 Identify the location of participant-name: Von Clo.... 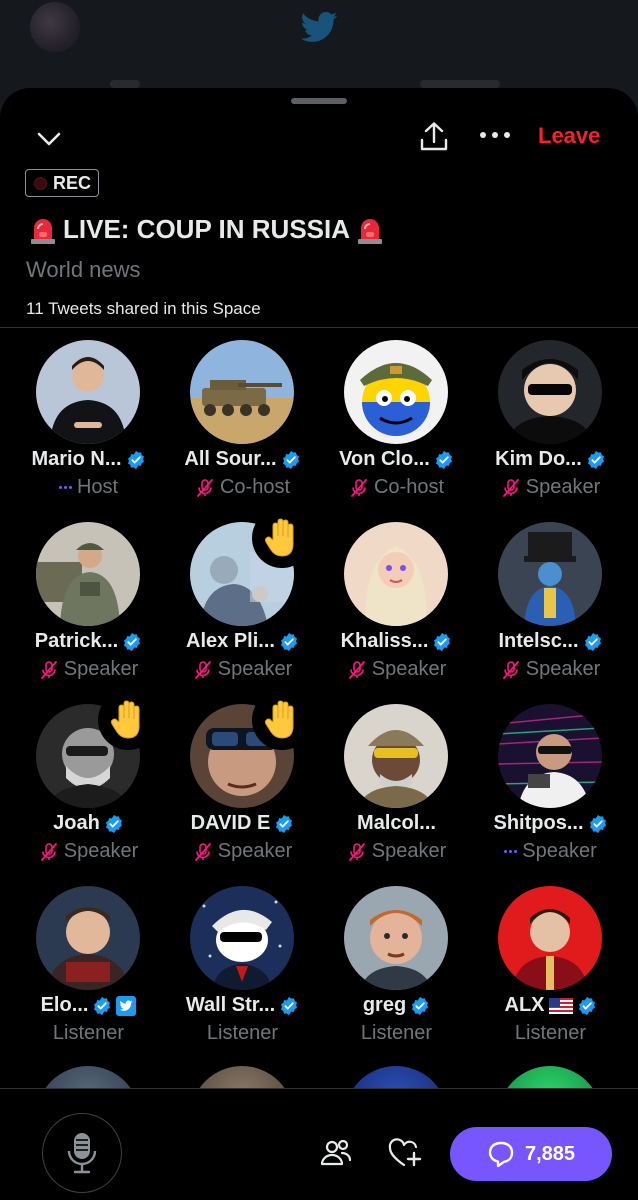
(384, 459).